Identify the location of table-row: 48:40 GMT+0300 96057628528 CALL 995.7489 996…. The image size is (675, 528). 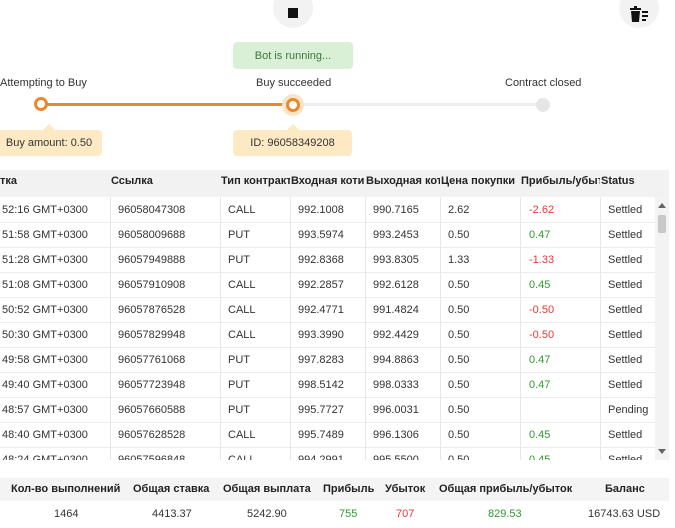
(327, 435).